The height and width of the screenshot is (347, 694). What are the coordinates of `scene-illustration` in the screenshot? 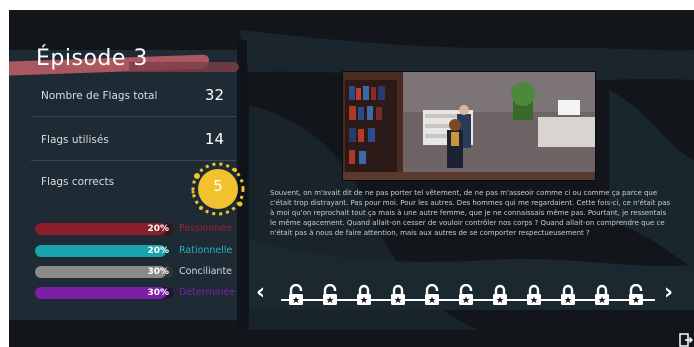 It's located at (469, 126).